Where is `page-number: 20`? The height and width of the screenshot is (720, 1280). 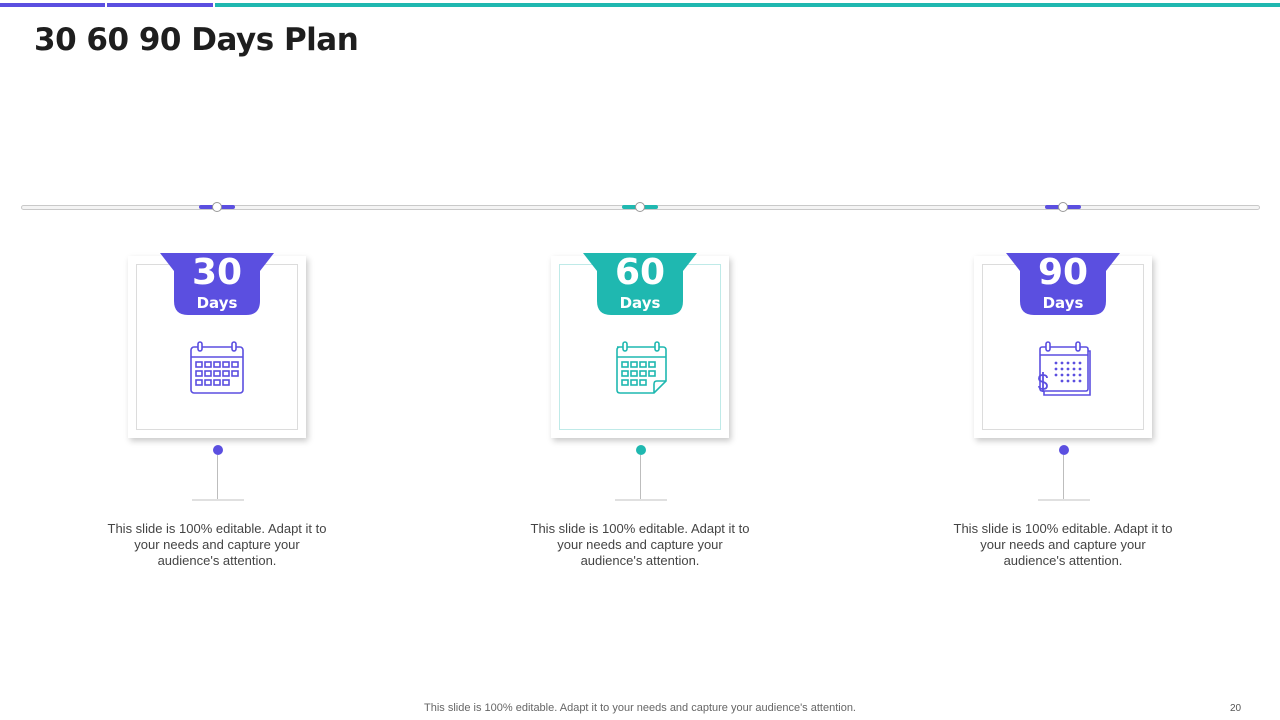
page-number: 20 is located at coordinates (1236, 708).